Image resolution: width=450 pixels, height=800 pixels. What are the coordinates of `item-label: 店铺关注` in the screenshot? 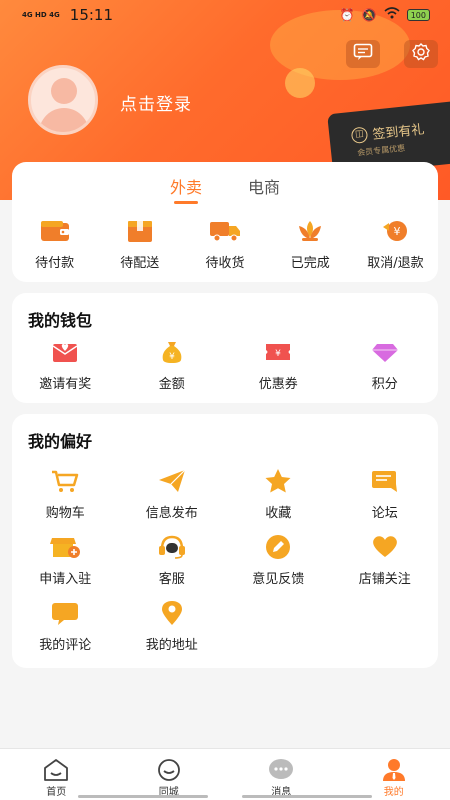 It's located at (384, 579).